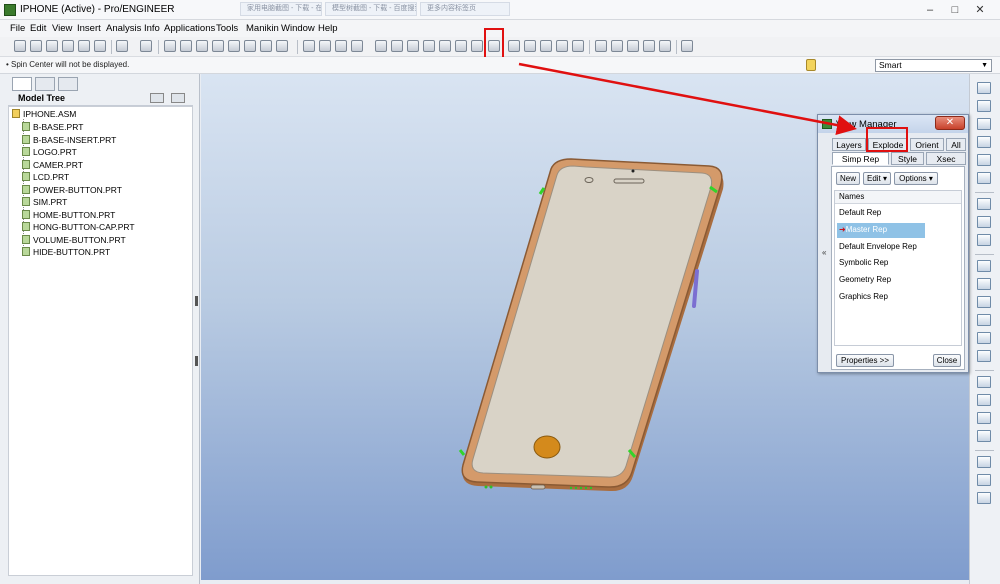 The width and height of the screenshot is (1000, 584). I want to click on background-tab-2: 模型树截图 - 下载 - 百度搜索, so click(371, 9).